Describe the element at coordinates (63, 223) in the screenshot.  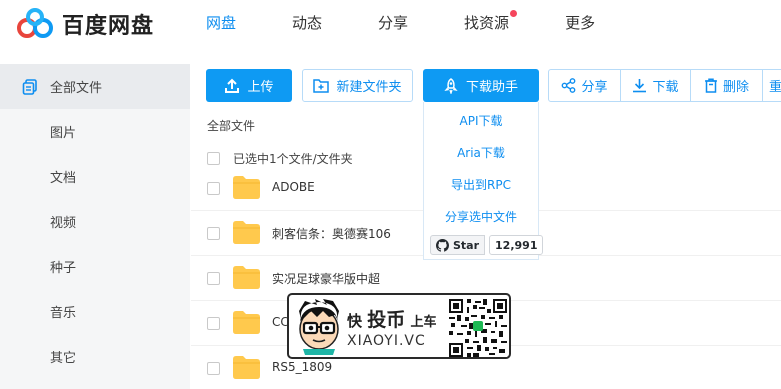
I see `sidebar-item-label: 视频` at that location.